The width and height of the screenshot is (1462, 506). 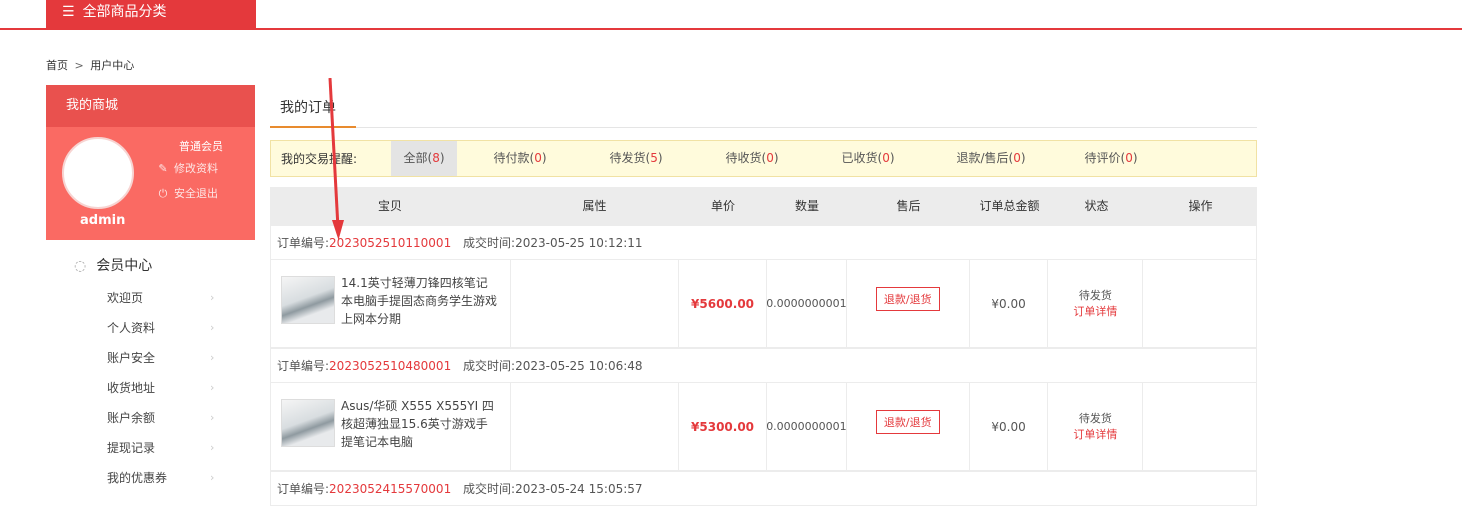 I want to click on logout-link: ⏻ 安全退出, so click(x=187, y=193).